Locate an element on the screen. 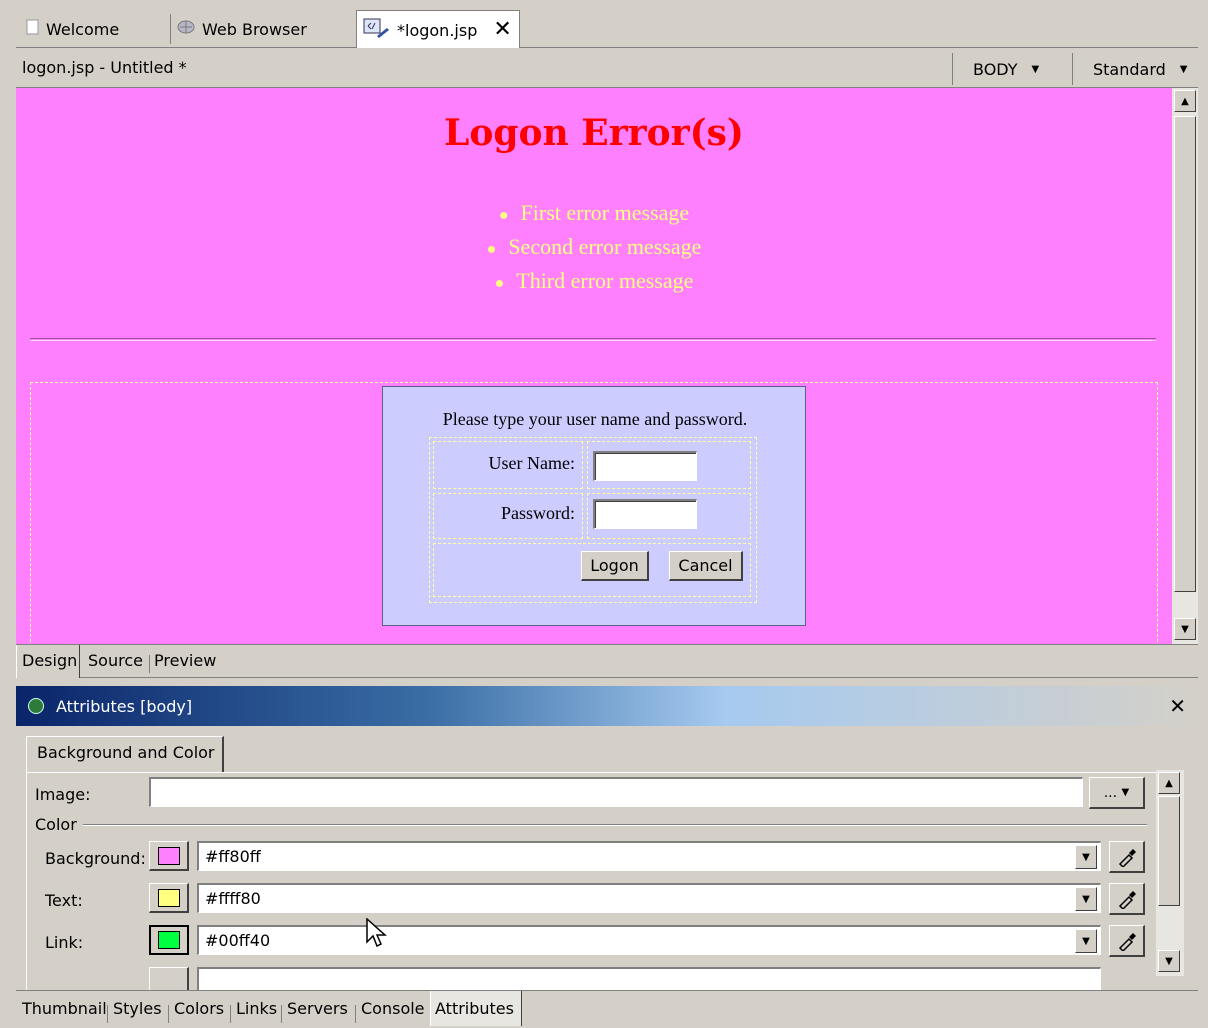 Image resolution: width=1208 pixels, height=1028 pixels. image-field is located at coordinates (616, 792).